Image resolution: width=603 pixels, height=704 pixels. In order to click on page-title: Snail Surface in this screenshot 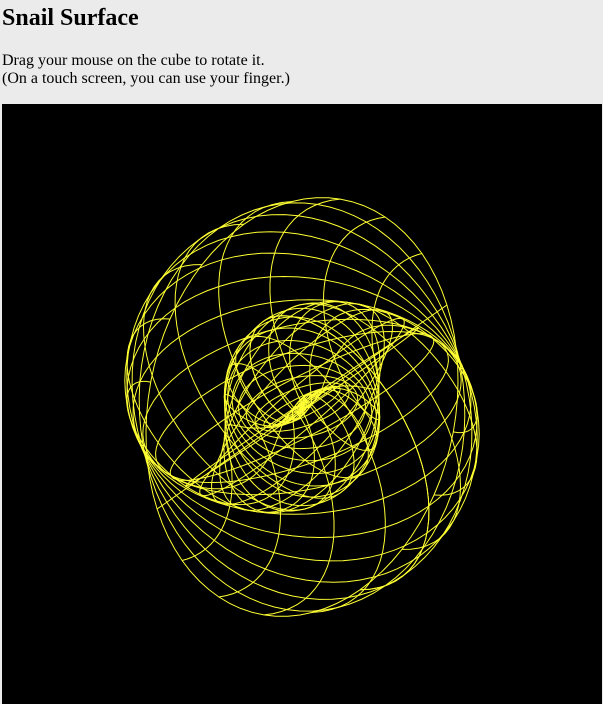, I will do `click(70, 18)`.